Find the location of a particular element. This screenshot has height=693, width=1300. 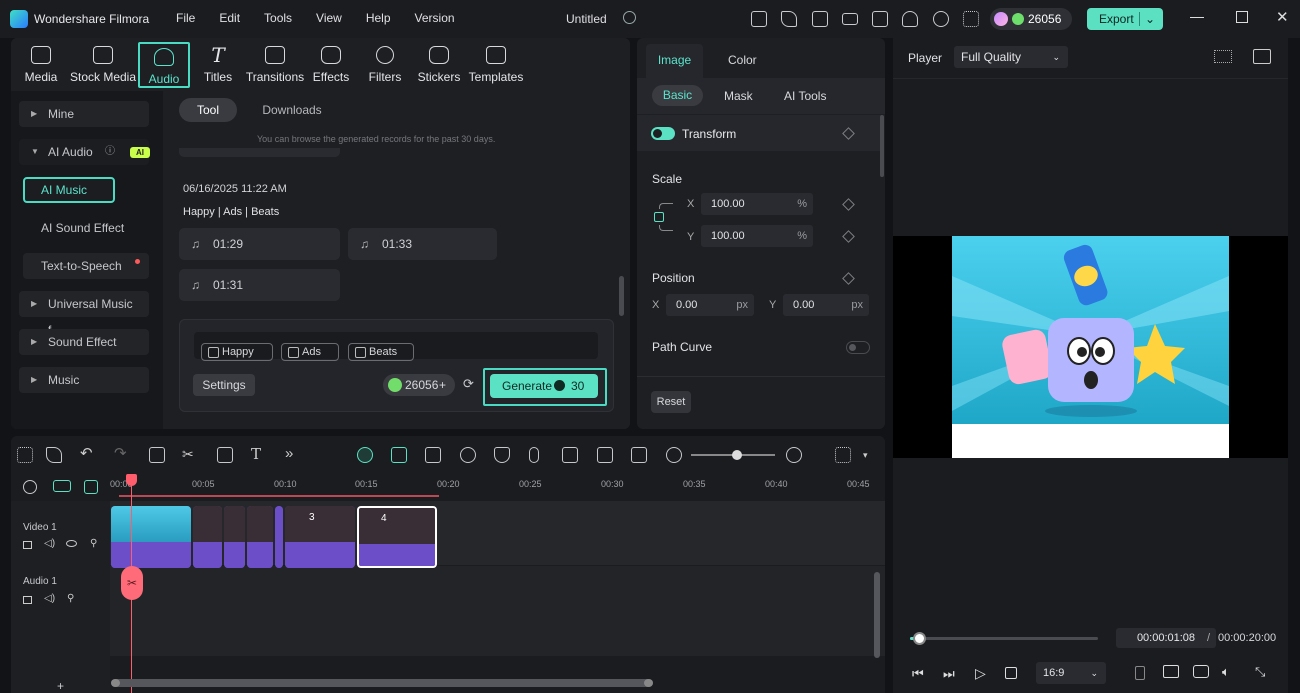

sidebar-item-sound-effect: ▶ Sound Effect is located at coordinates (84, 342).